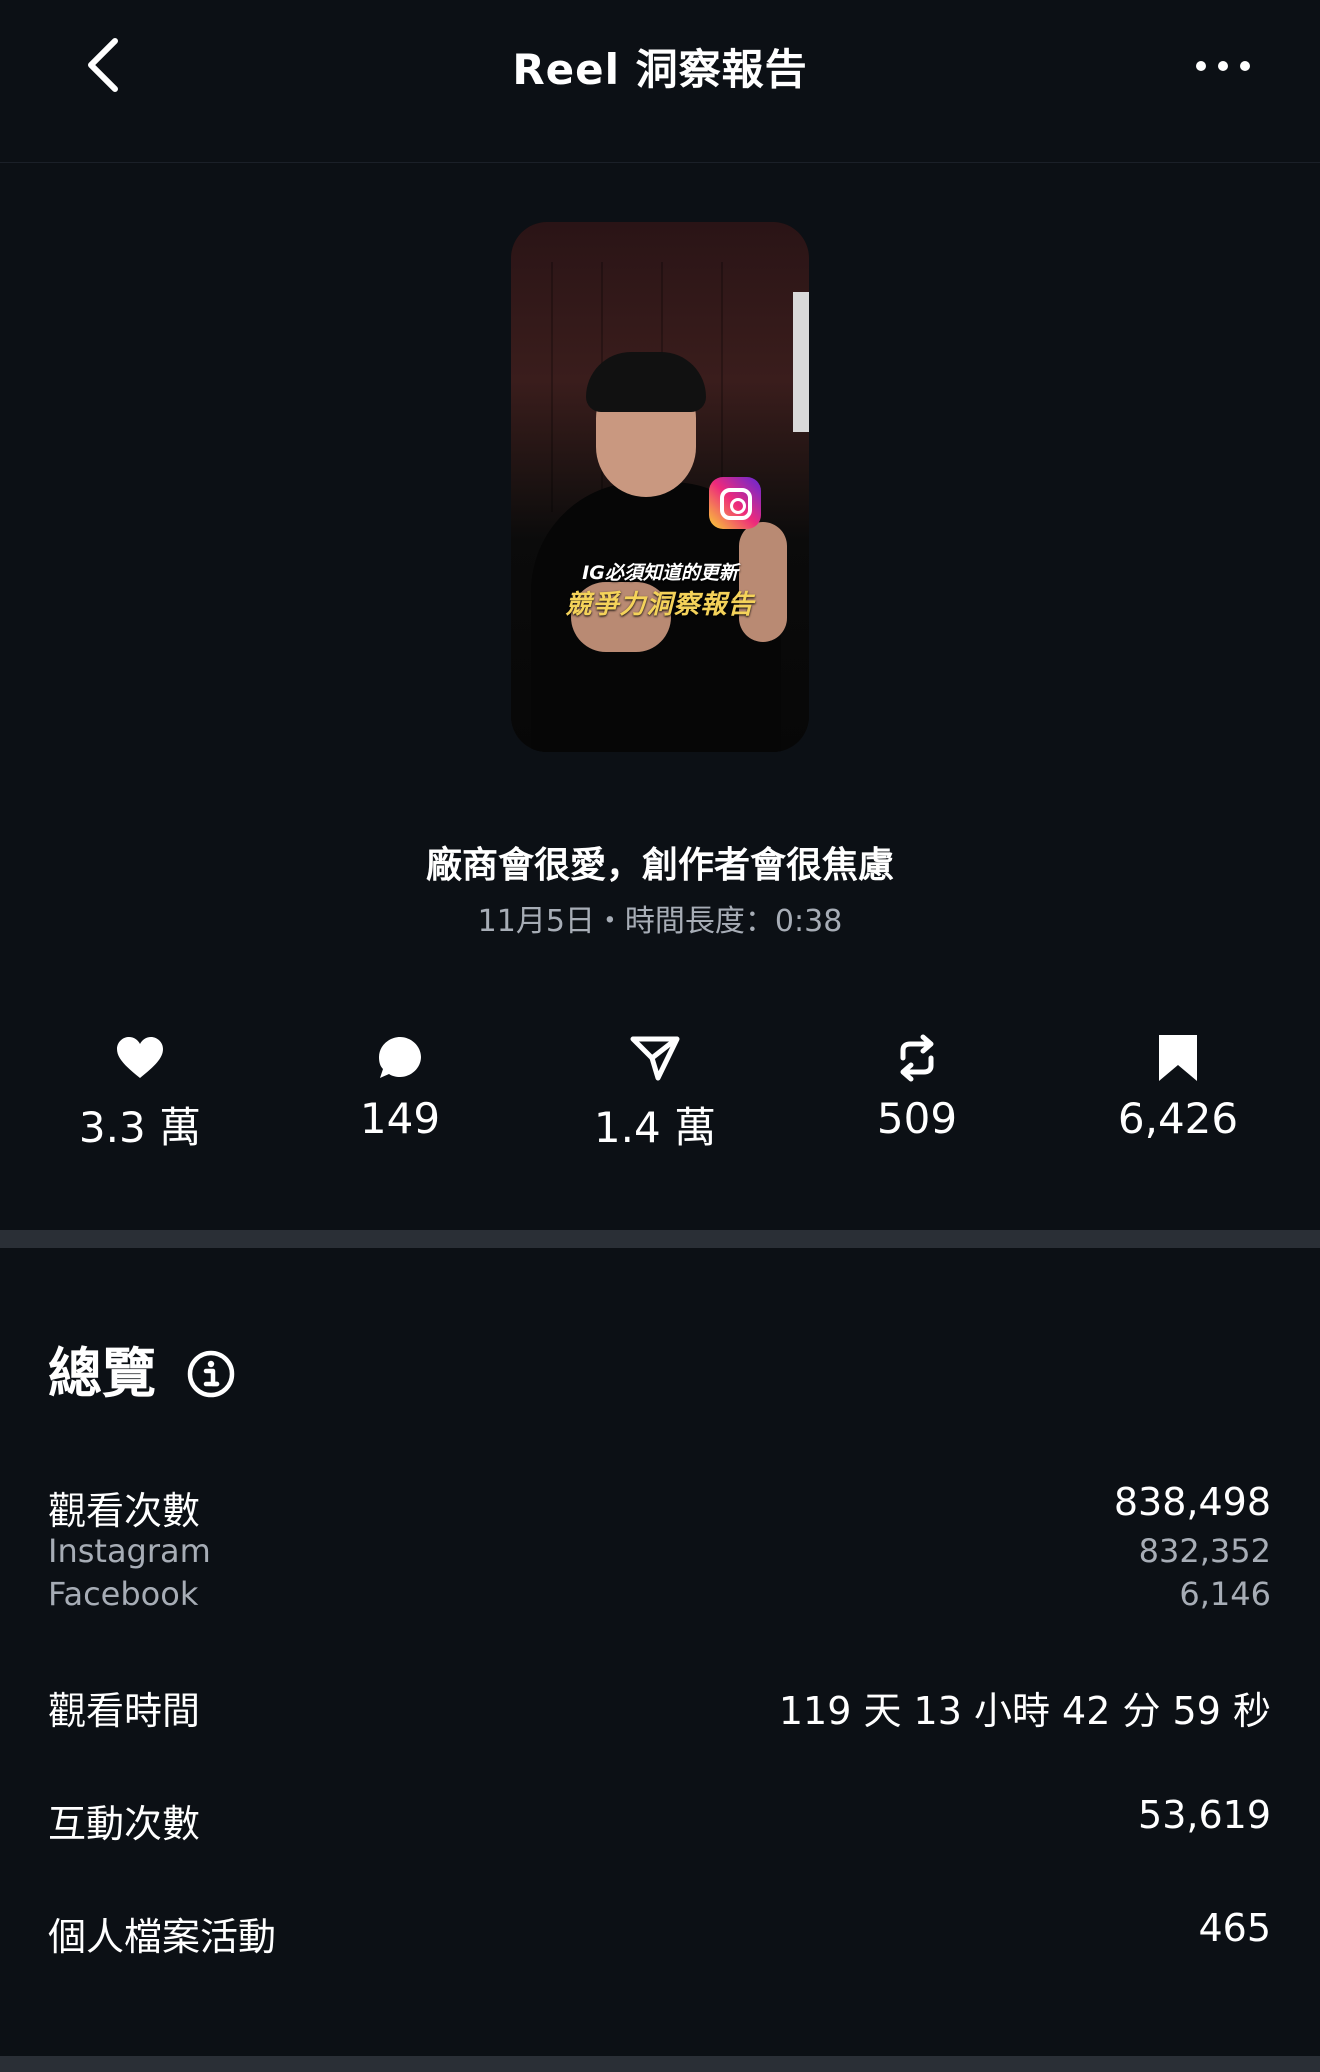  I want to click on interactions-label: 互動次數, so click(124, 1824).